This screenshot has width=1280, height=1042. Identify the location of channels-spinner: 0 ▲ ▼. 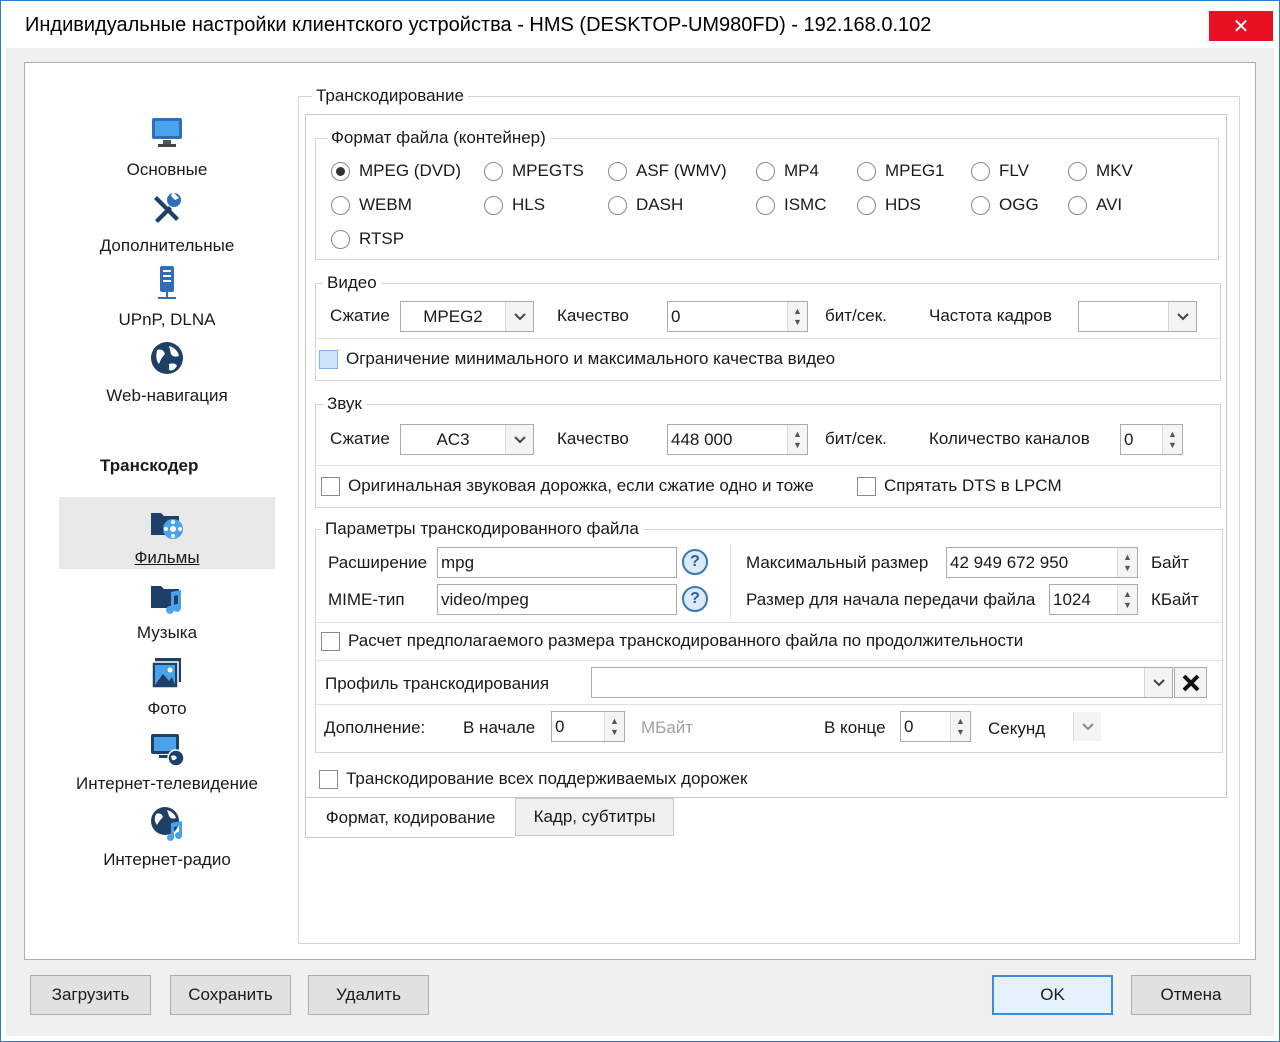
(1151, 439).